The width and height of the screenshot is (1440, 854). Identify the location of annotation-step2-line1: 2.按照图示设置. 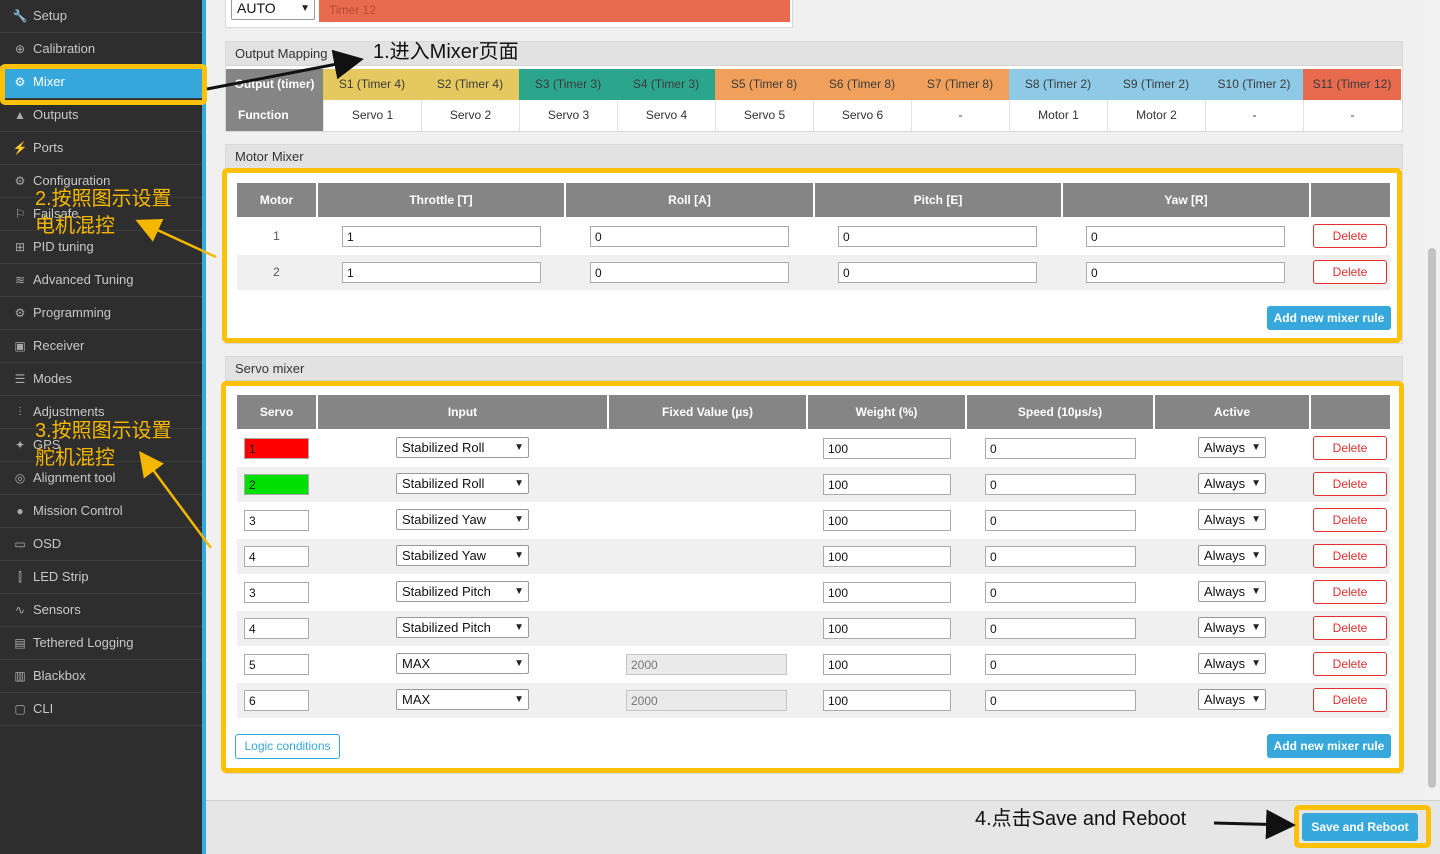
(103, 199).